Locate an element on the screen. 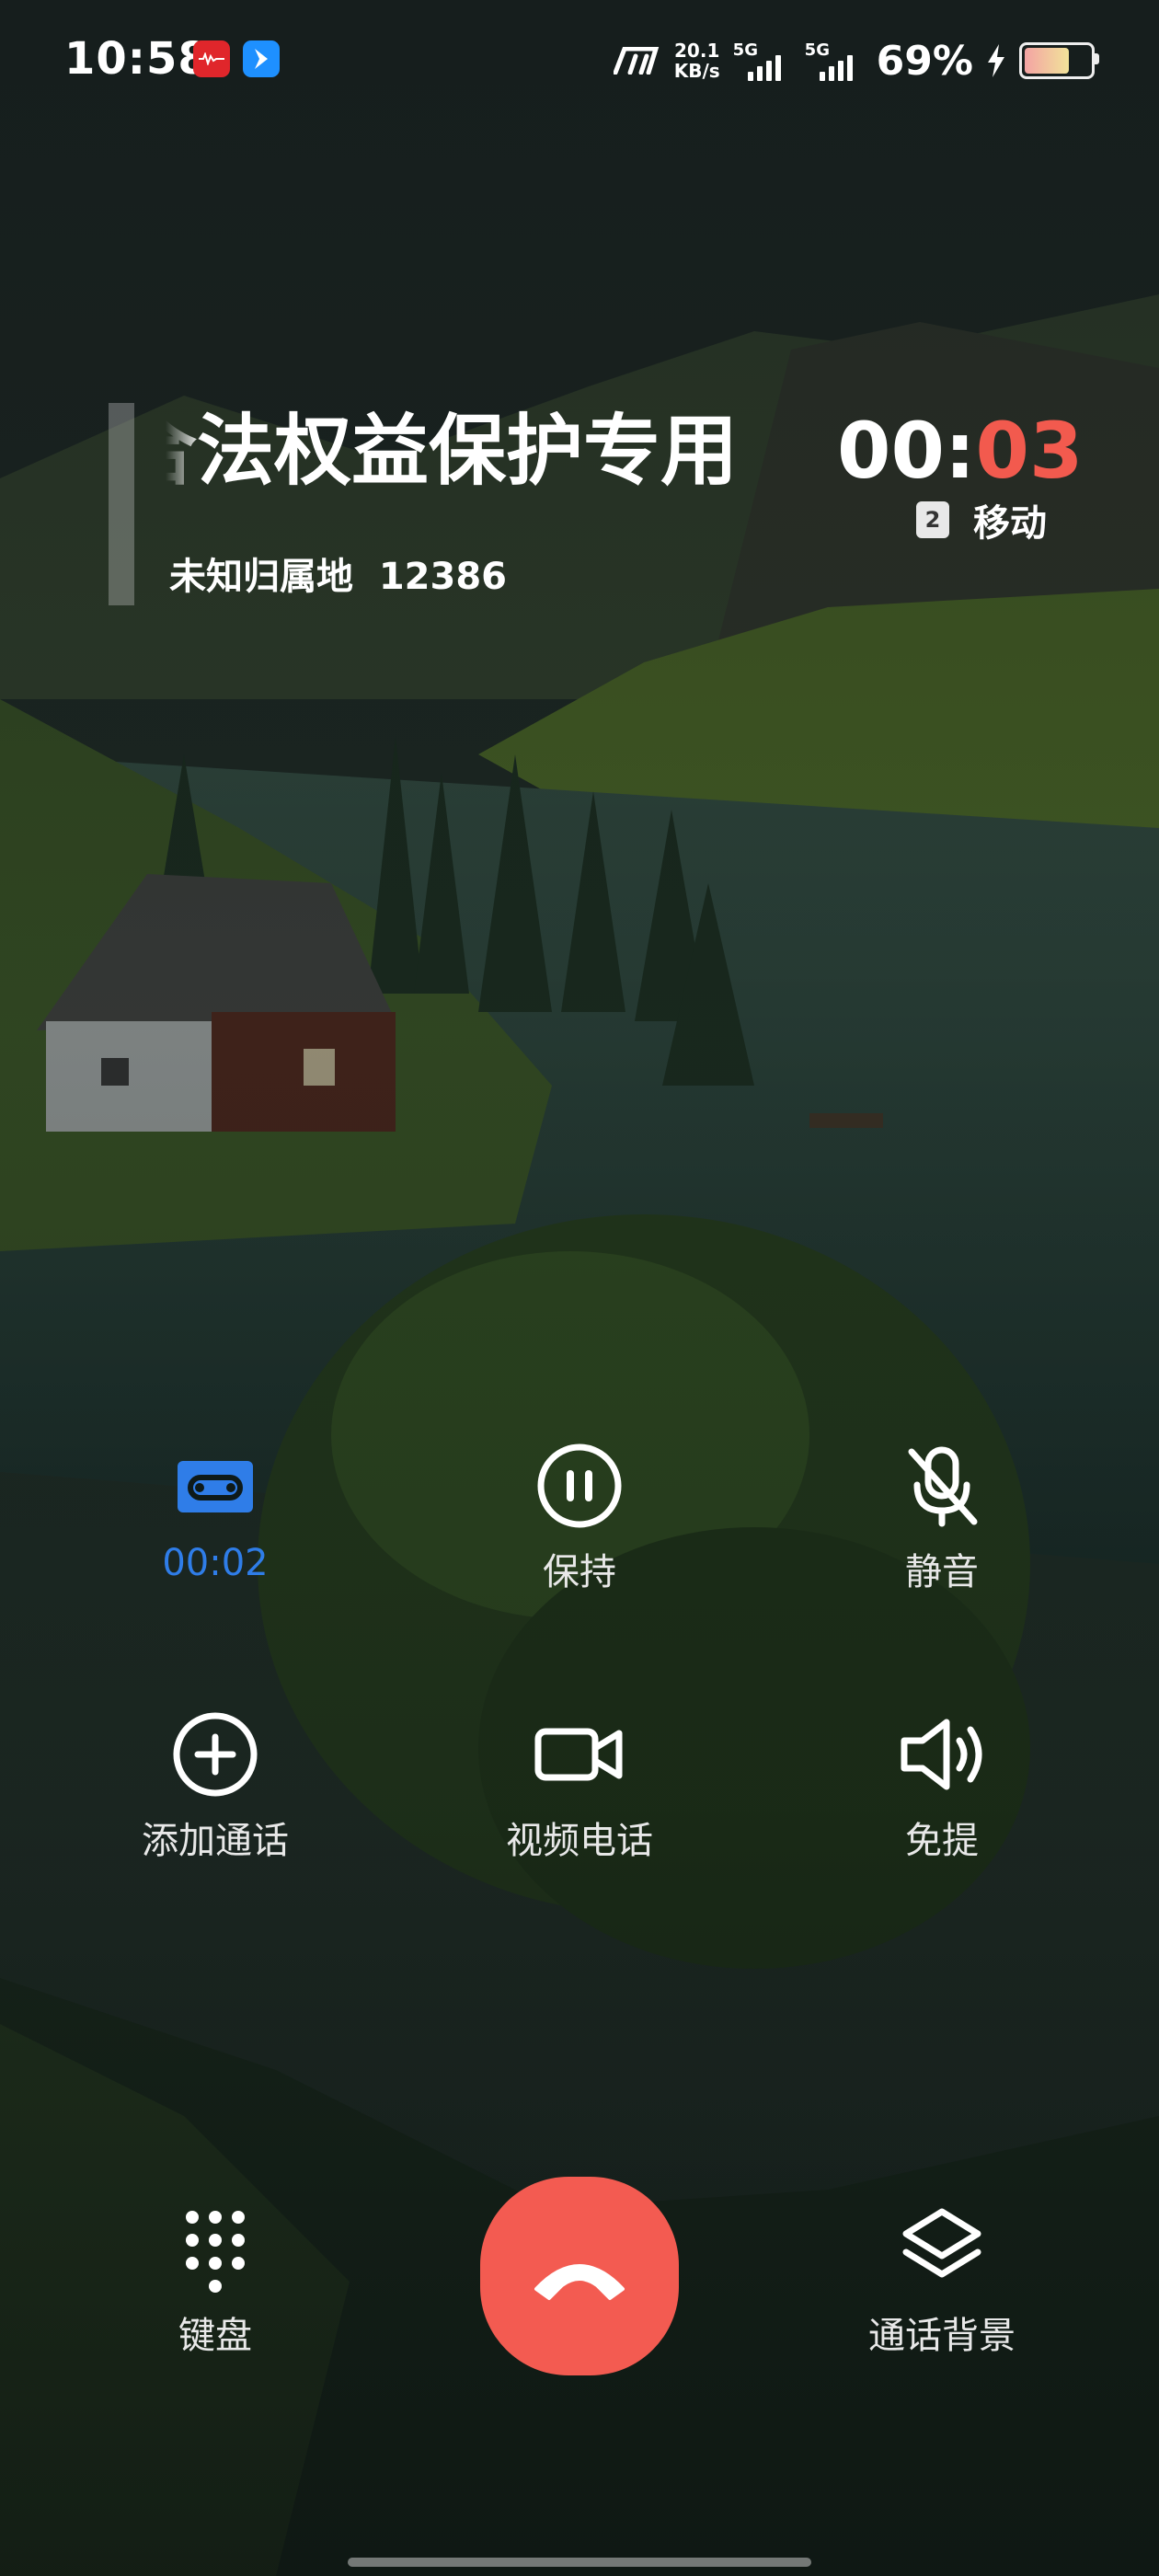 The height and width of the screenshot is (2576, 1159). speaker-icon is located at coordinates (941, 1754).